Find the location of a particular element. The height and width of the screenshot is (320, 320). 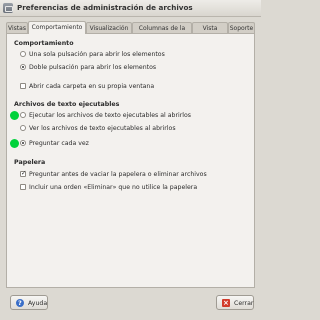

close-button-label: Cerrar is located at coordinates (244, 303).